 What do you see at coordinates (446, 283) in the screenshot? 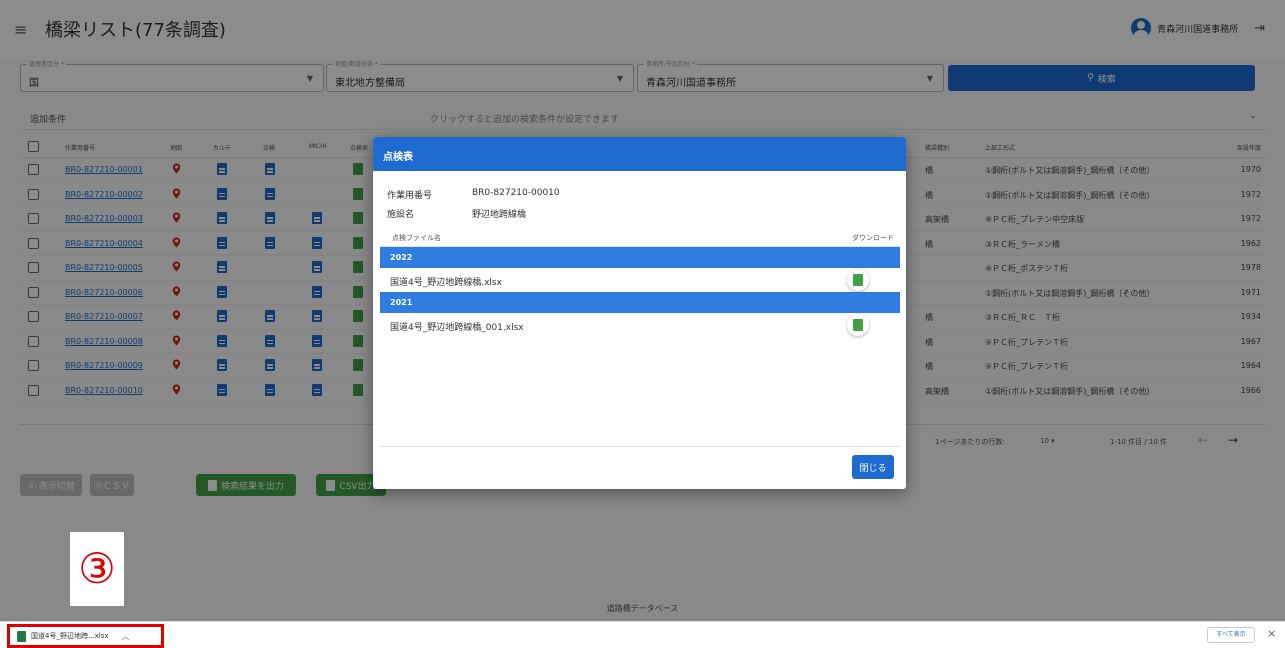
I see `file-name: 国道4号_野辺地跨線橋.xlsx` at bounding box center [446, 283].